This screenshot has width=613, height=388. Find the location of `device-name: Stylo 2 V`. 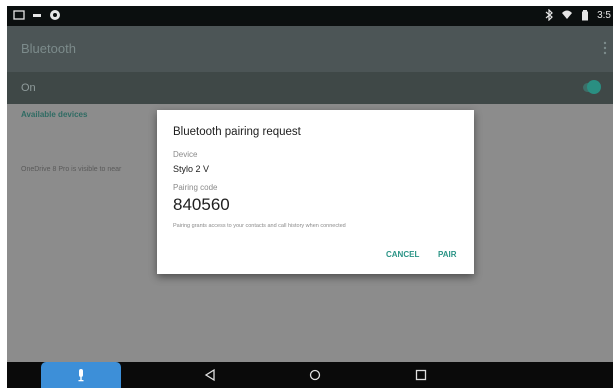

device-name: Stylo 2 V is located at coordinates (191, 169).